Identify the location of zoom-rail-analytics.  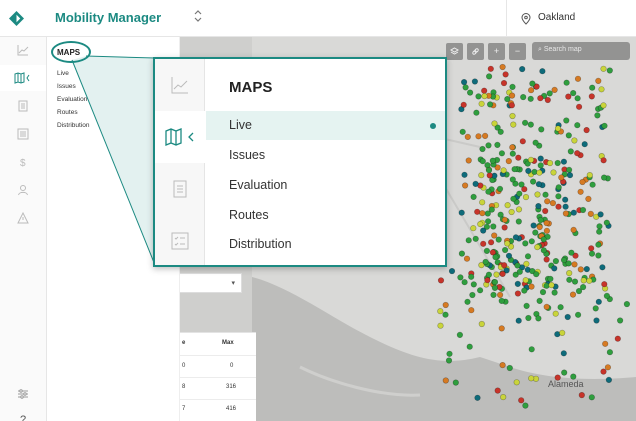
(180, 85).